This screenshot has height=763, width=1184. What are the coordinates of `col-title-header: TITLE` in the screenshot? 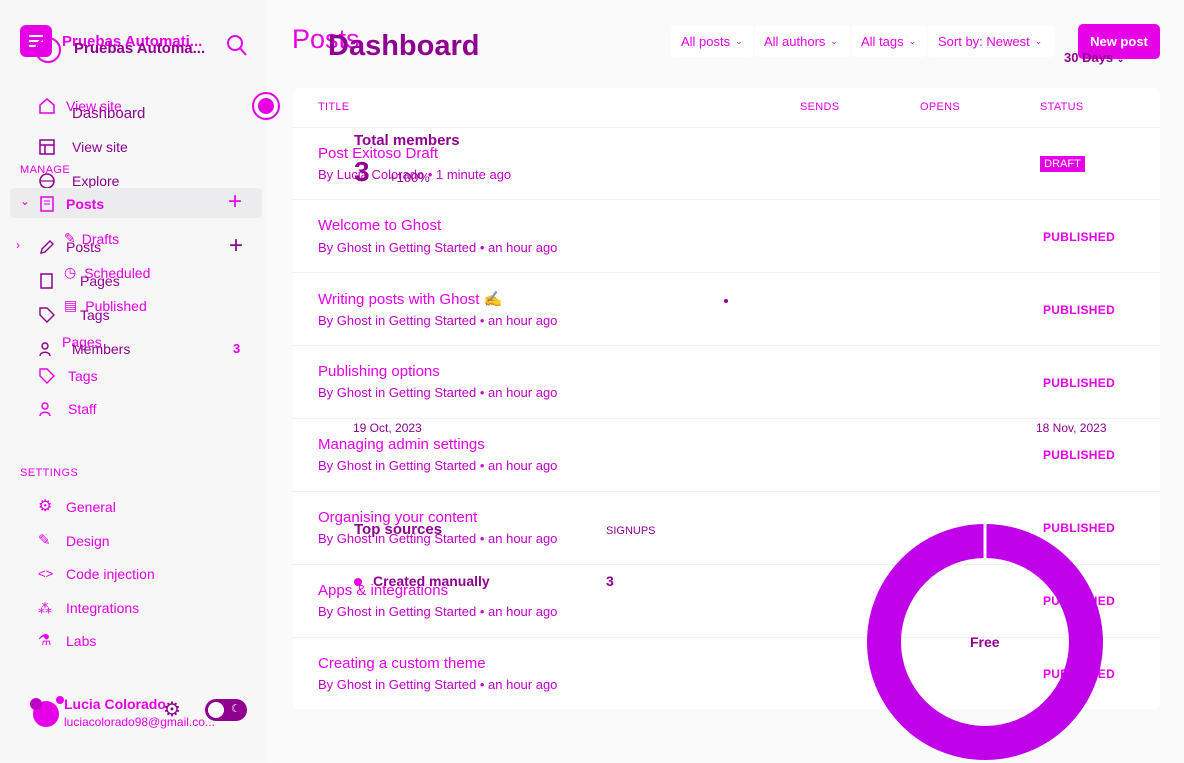 It's located at (334, 107).